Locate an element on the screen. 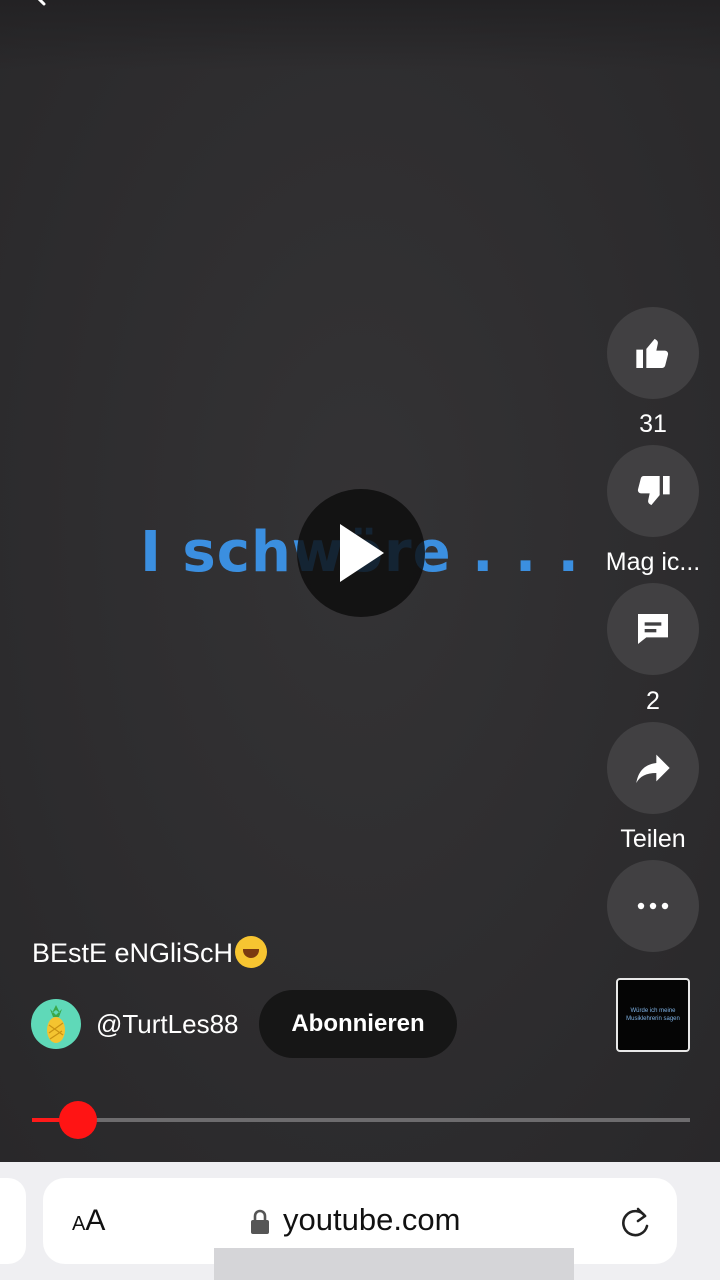  text-size-big-label: A is located at coordinates (95, 1220).